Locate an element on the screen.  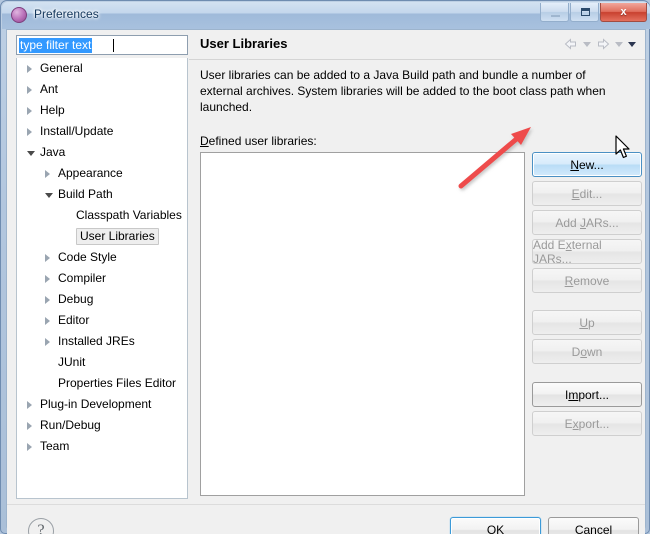
tree-item-team: Team is located at coordinates (102, 446).